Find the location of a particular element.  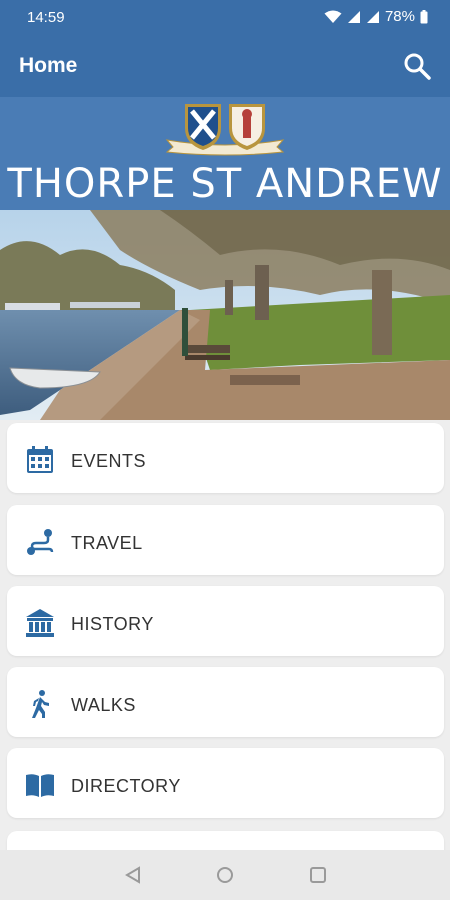

battery-percent: 78% is located at coordinates (399, 16).